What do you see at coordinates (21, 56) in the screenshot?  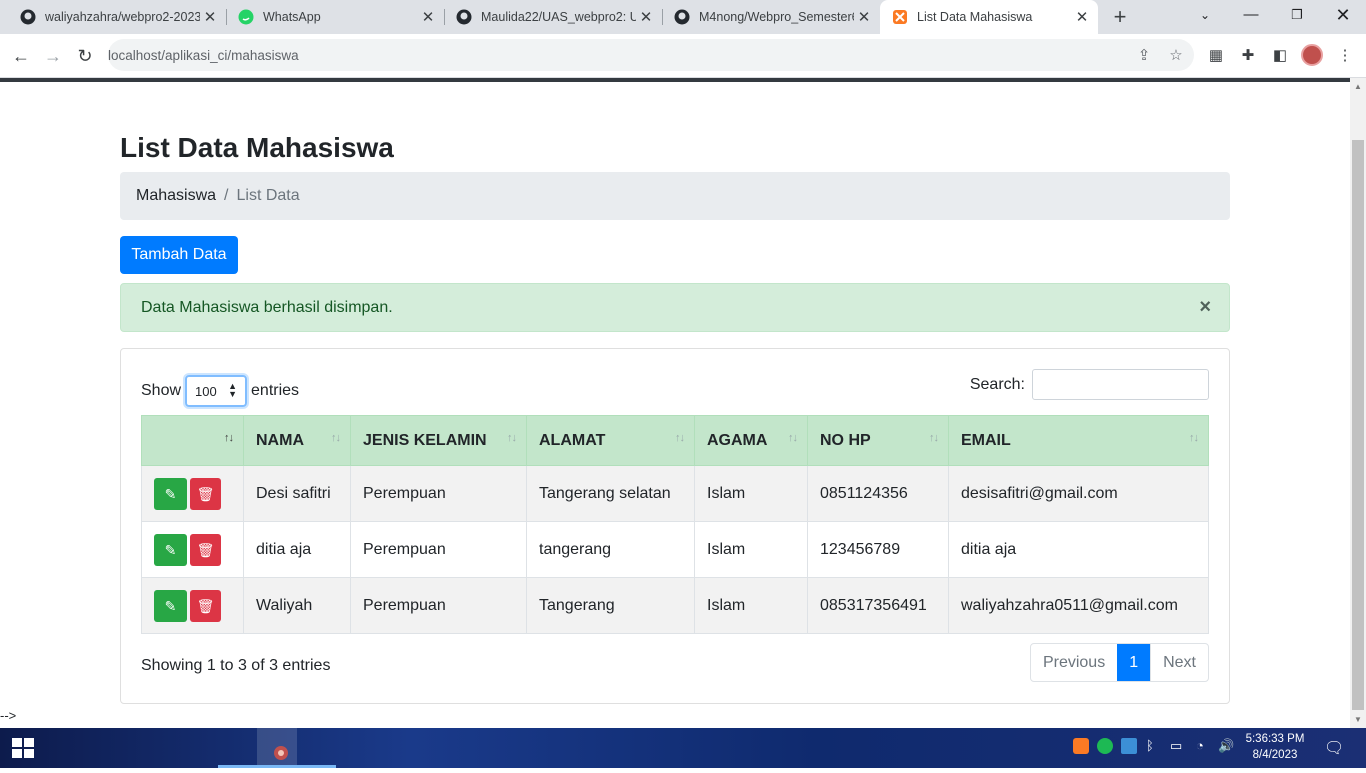 I see `back-icon: ←` at bounding box center [21, 56].